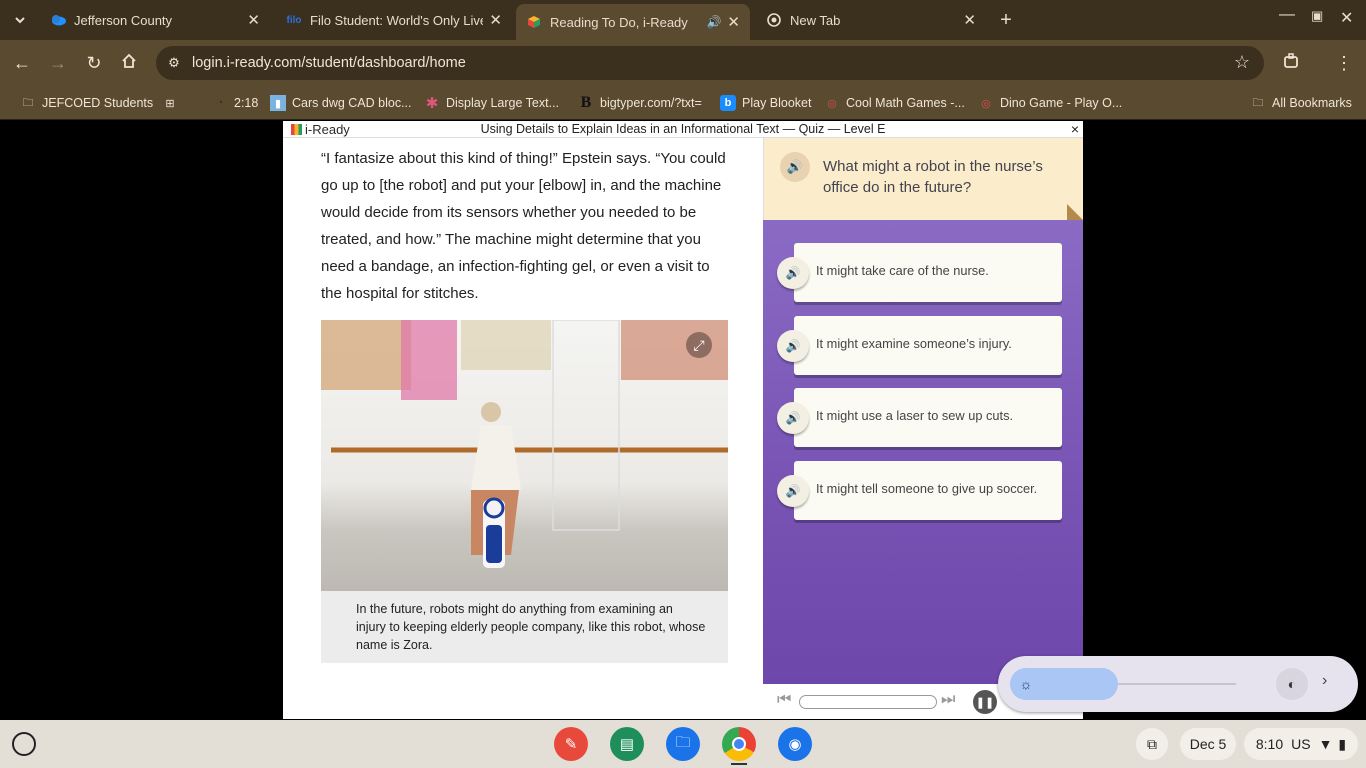  I want to click on apps-grid-icon: ⊞, so click(173, 103).